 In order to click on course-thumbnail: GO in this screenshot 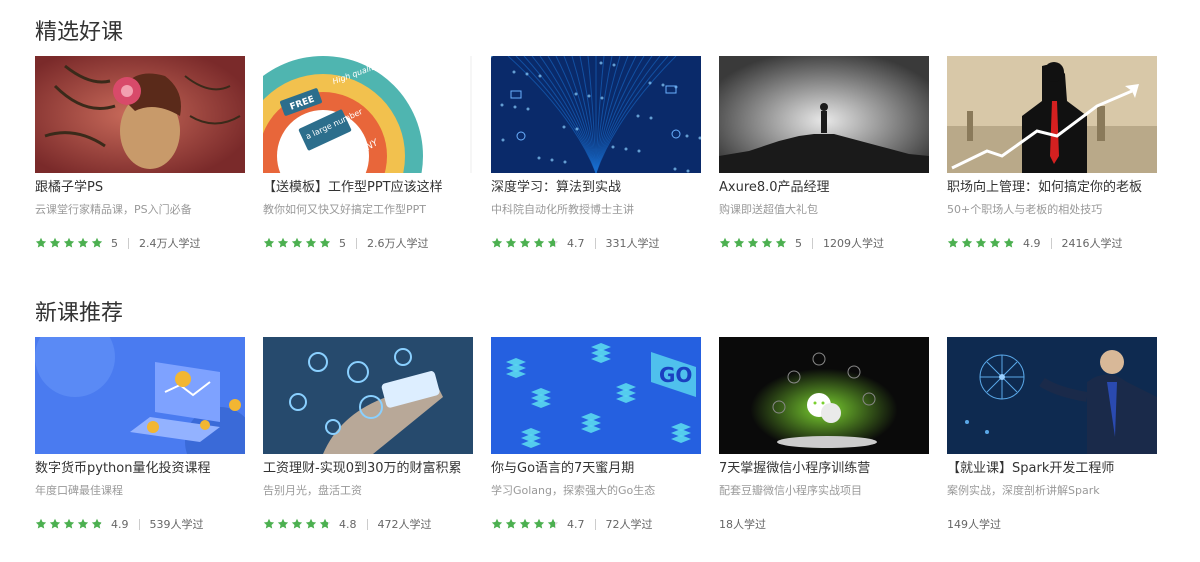, I will do `click(596, 395)`.